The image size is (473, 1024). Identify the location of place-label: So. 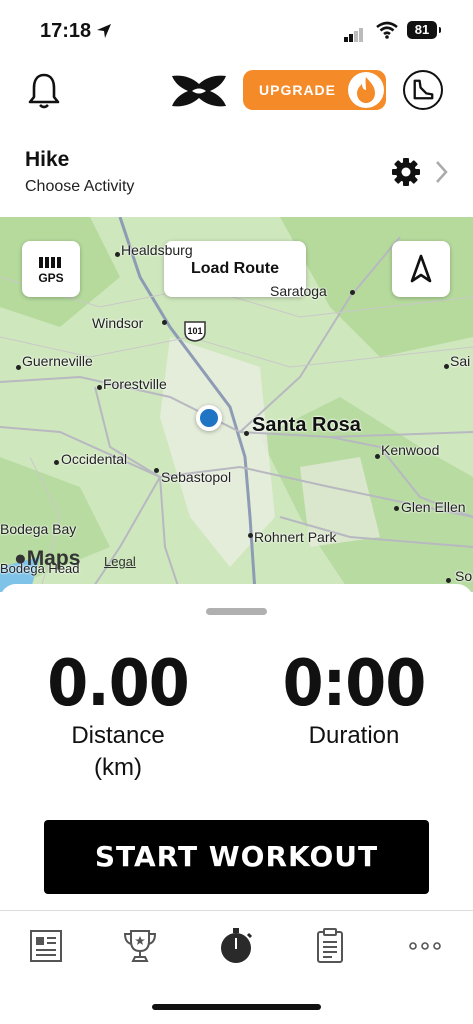
(464, 576).